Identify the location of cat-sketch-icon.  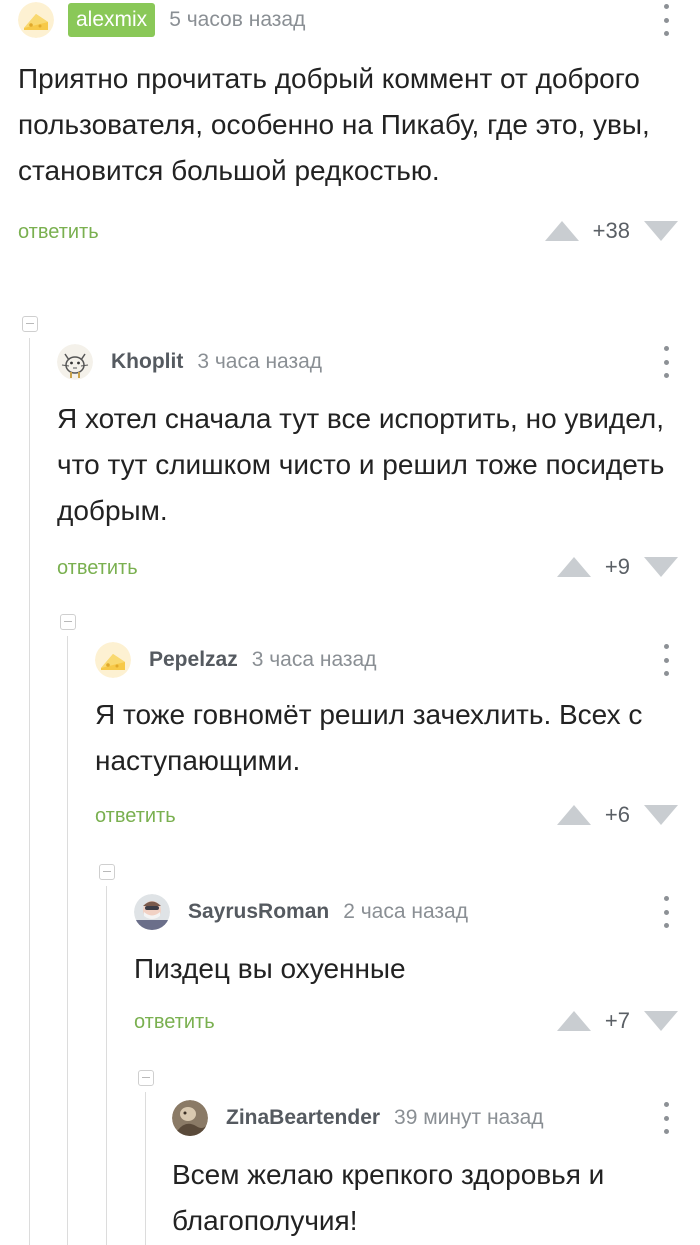
(75, 362).